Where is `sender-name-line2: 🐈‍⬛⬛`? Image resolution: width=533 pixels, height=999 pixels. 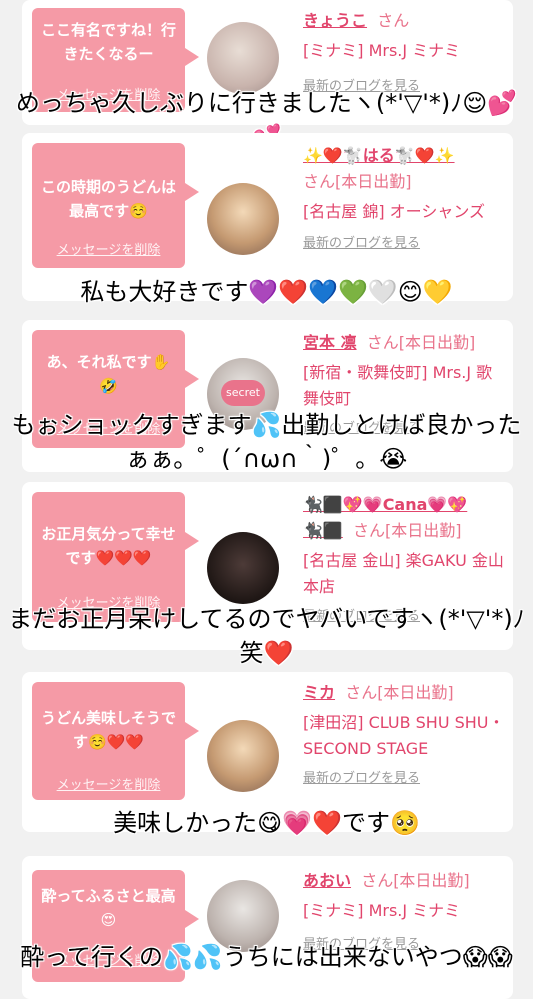
sender-name-line2: 🐈‍⬛⬛ is located at coordinates (323, 530).